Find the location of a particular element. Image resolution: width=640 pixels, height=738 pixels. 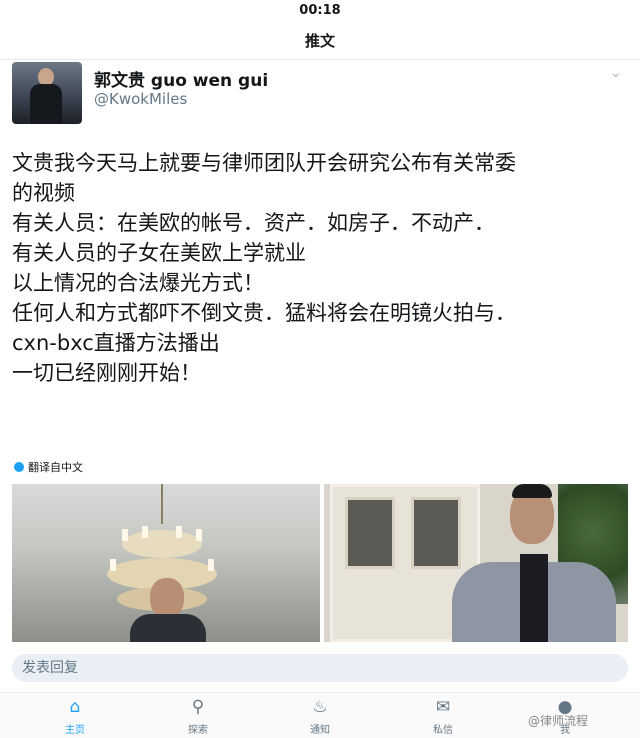

page-title: 推文 is located at coordinates (319, 41).